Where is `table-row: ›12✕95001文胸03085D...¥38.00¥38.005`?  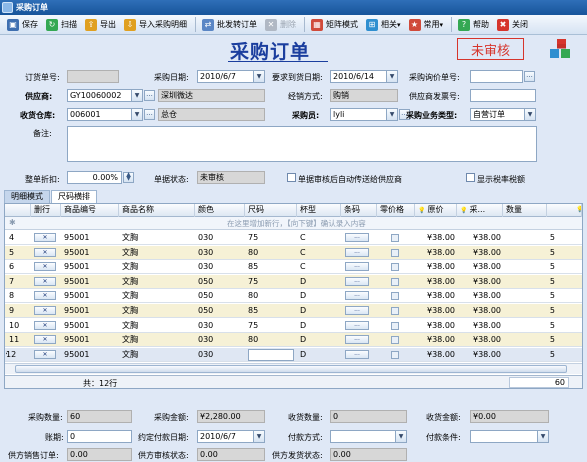 table-row: ›12✕95001文胸03085D...¥38.00¥38.005 is located at coordinates (293, 354).